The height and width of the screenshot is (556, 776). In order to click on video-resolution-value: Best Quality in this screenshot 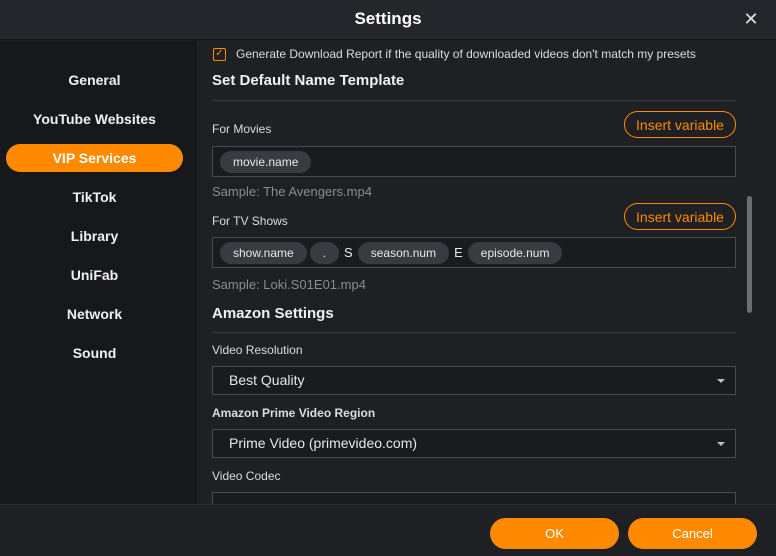, I will do `click(267, 380)`.